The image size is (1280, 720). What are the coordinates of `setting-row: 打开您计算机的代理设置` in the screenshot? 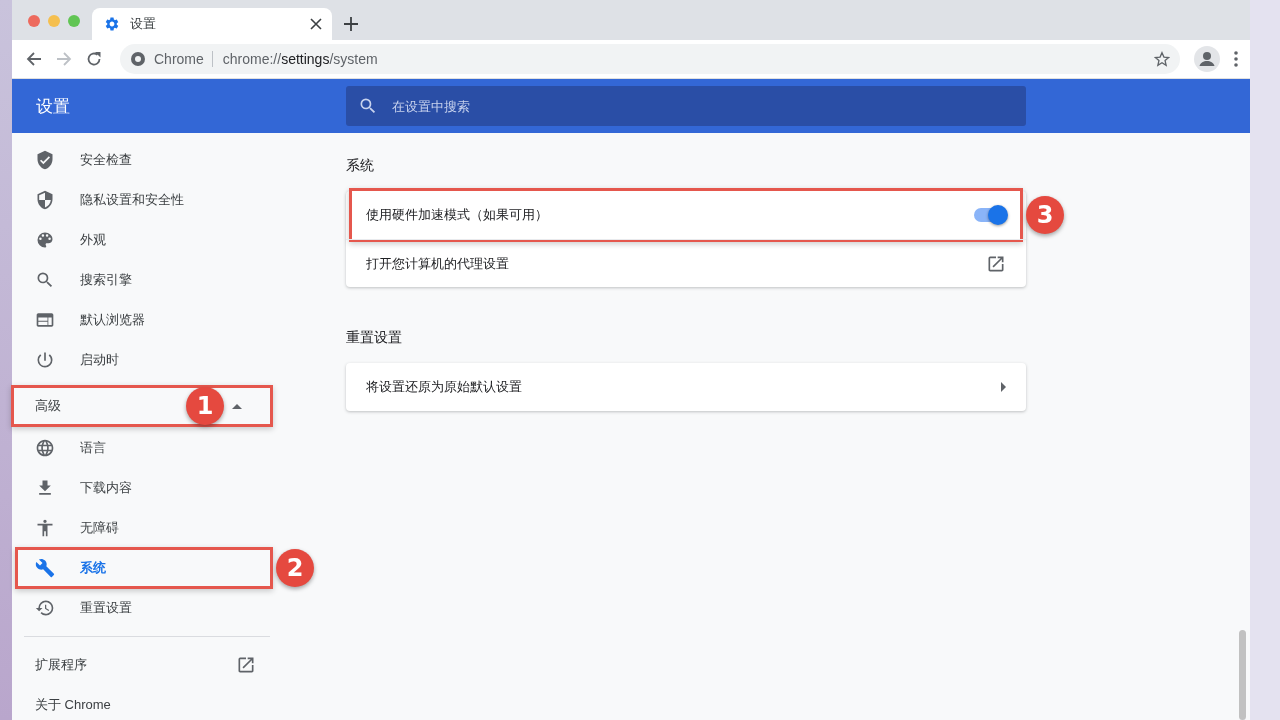 It's located at (686, 263).